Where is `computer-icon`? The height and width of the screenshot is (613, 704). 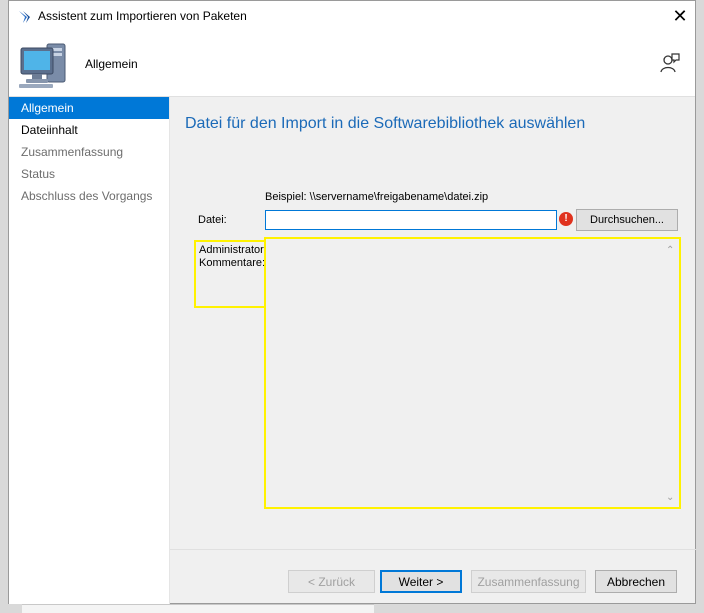
computer-icon is located at coordinates (42, 65).